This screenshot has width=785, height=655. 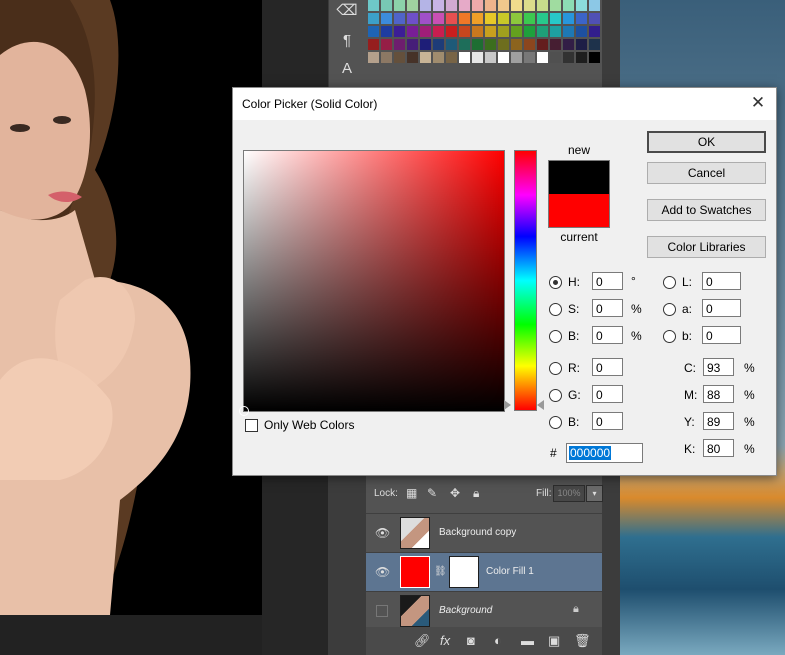 I want to click on visibility-empty-icon, so click(x=382, y=611).